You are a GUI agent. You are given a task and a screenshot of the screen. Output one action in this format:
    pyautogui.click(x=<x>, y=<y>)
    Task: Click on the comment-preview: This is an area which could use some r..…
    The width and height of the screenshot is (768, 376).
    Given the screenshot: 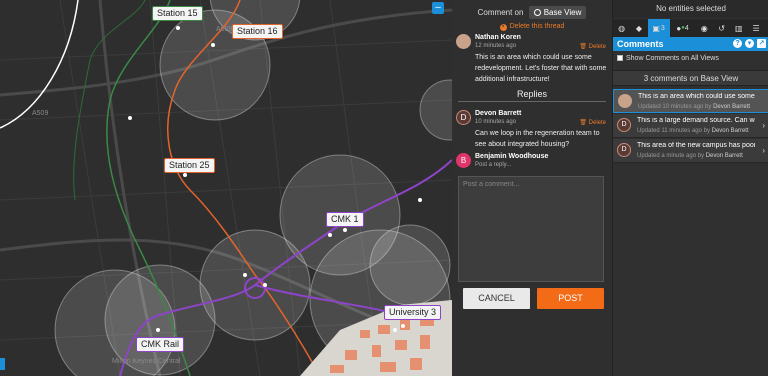 What is the action you would take?
    pyautogui.click(x=697, y=96)
    